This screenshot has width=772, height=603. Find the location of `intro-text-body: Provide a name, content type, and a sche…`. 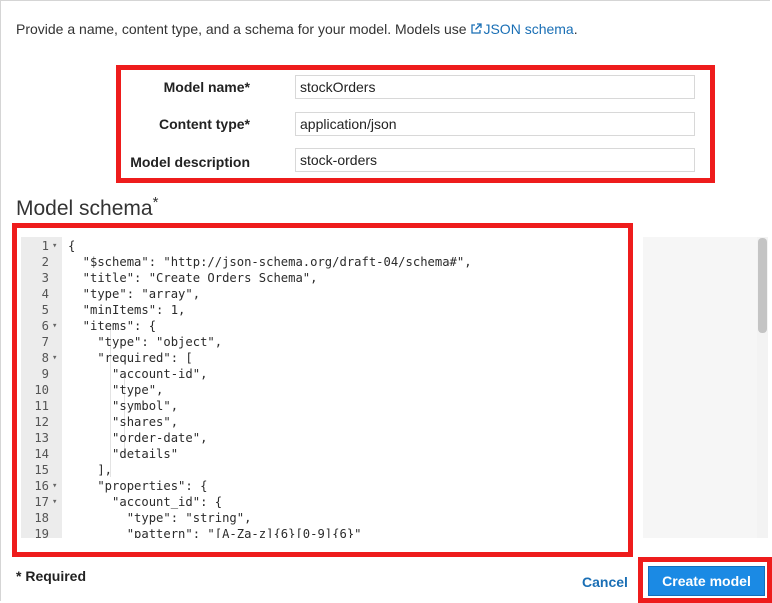

intro-text-body: Provide a name, content type, and a sche… is located at coordinates (243, 29).